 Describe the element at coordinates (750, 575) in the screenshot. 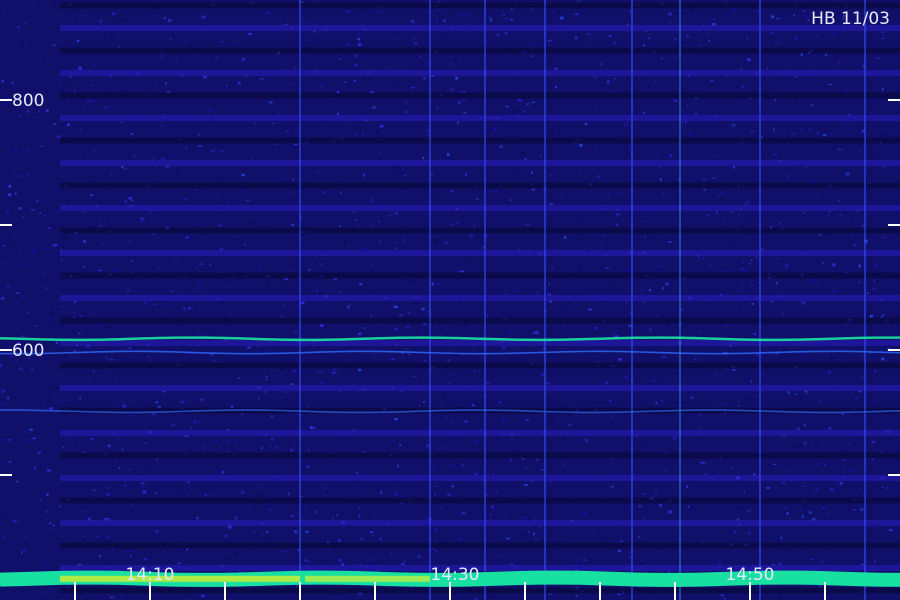

I see `x-tick-label: 14:50` at that location.